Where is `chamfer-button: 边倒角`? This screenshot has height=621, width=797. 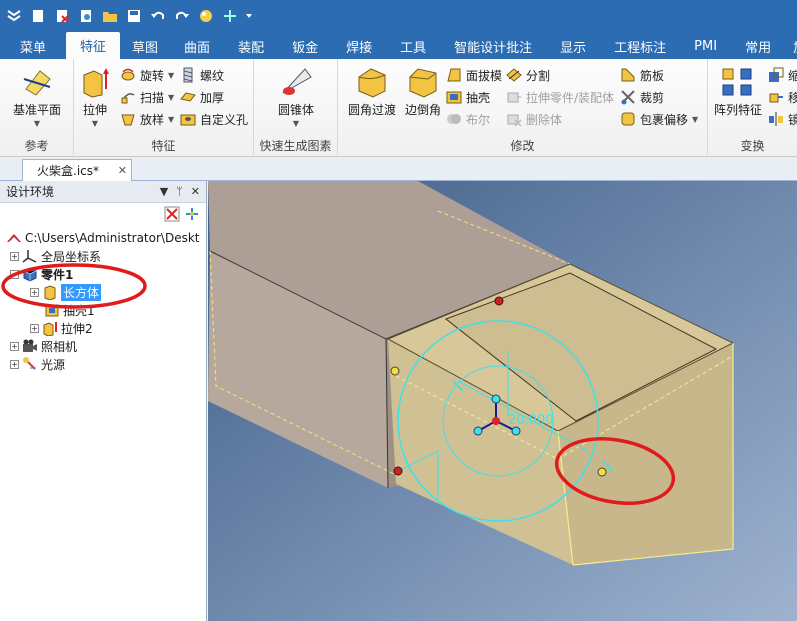
chamfer-button: 边倒角 is located at coordinates (423, 91).